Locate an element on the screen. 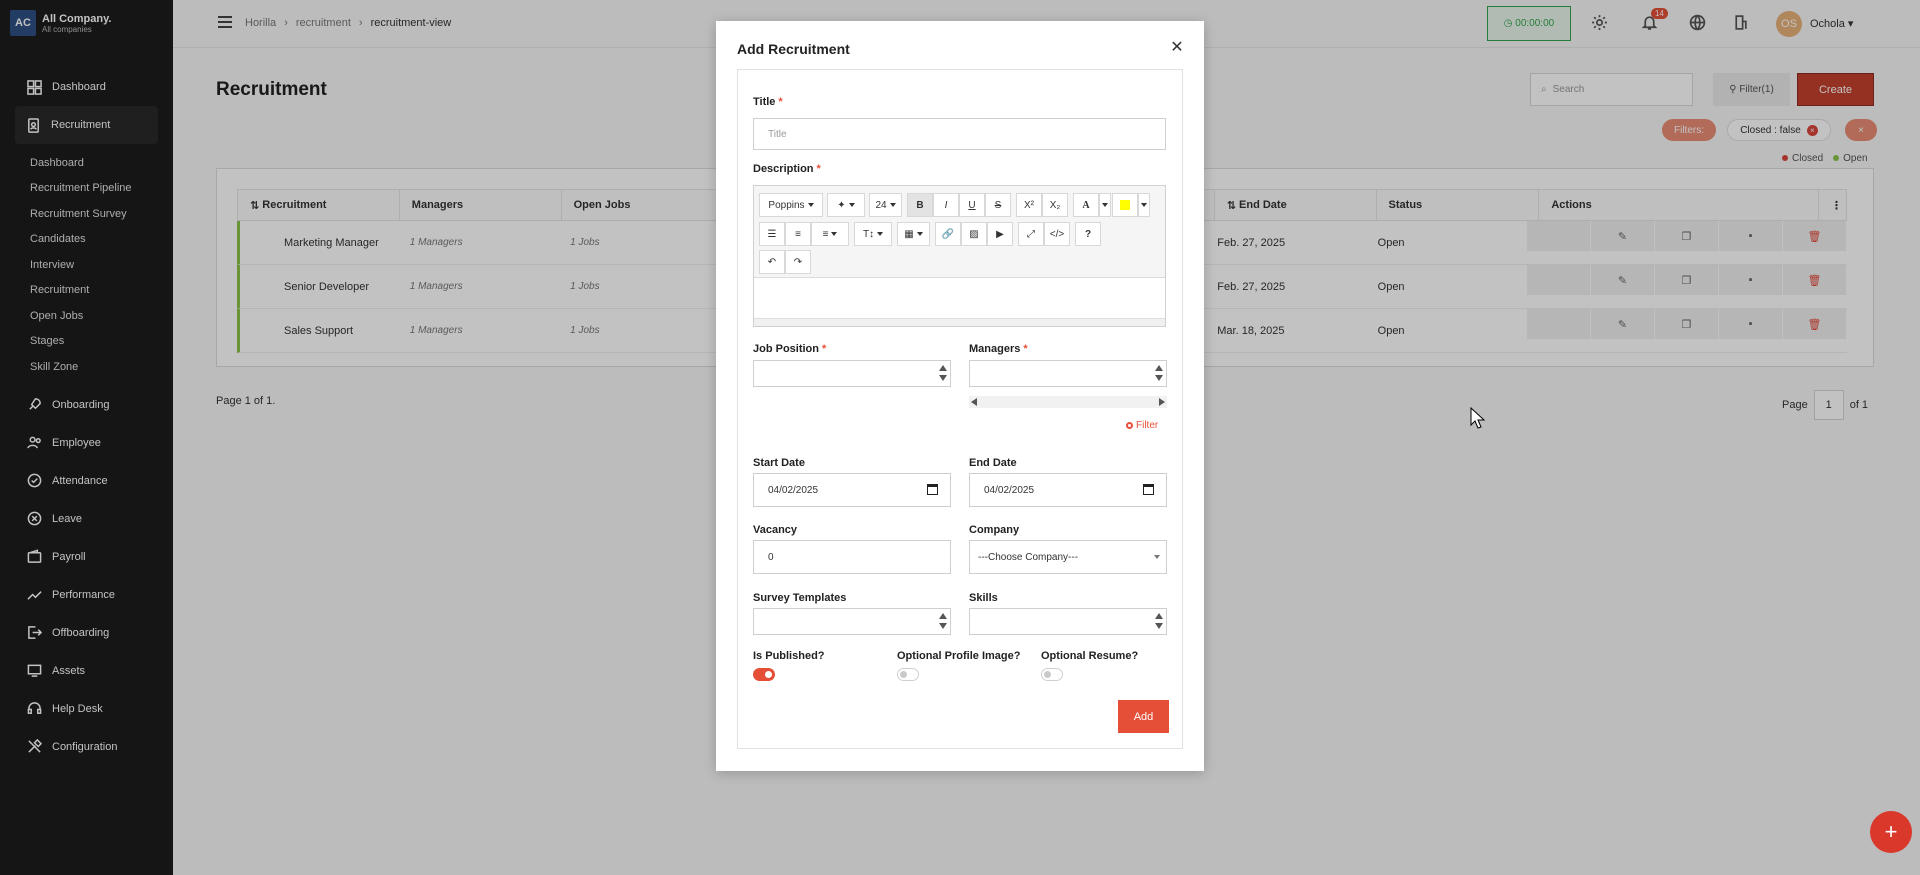 This screenshot has height=875, width=1920. magic-style-icon: ✦ is located at coordinates (846, 205).